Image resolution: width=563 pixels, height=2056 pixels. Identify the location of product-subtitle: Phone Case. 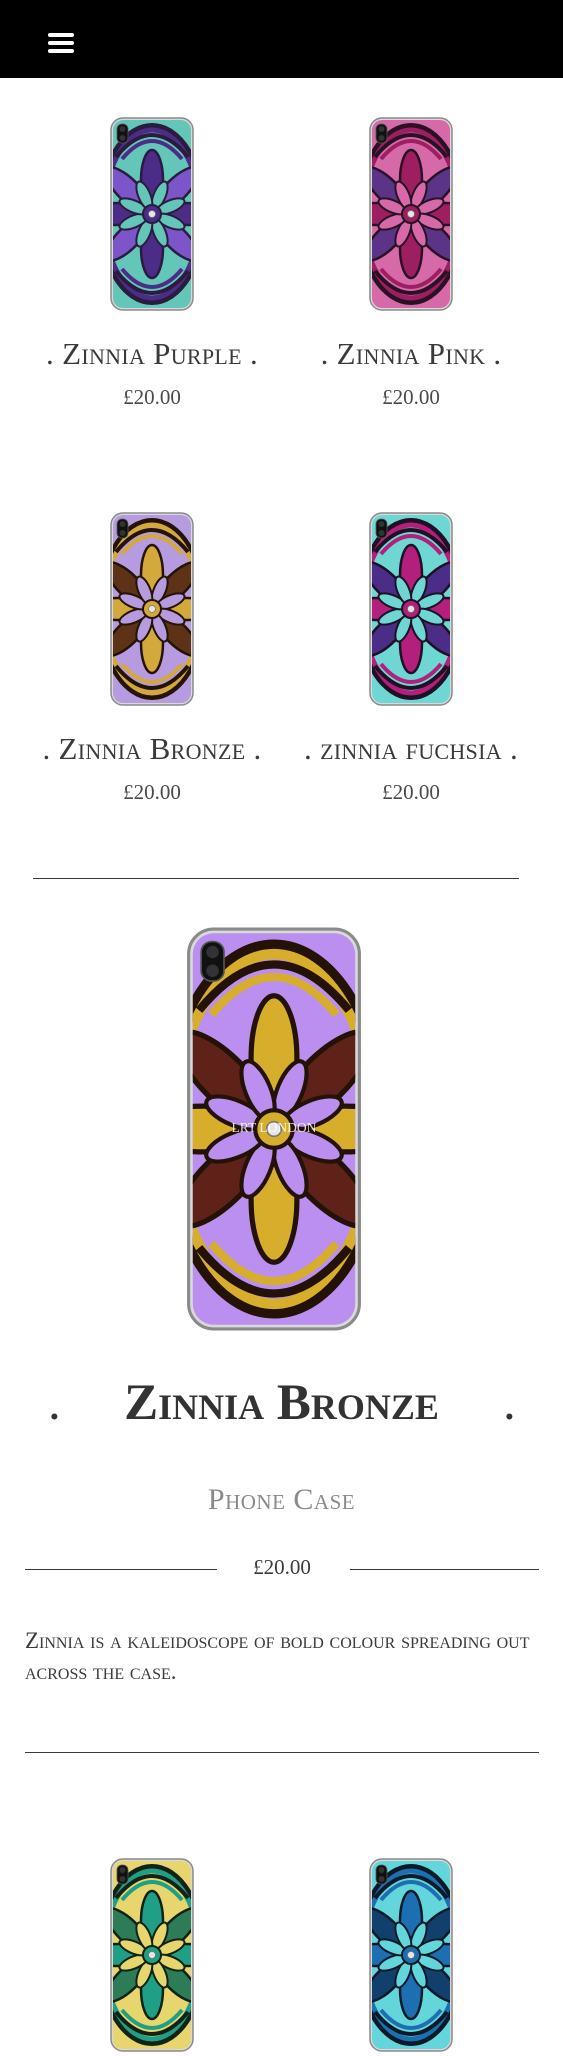
(281, 1499).